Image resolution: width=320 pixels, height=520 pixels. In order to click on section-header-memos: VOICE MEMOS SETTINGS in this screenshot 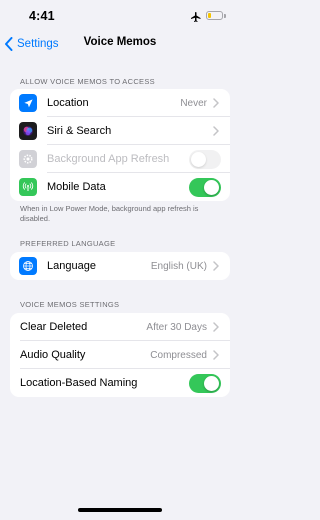, I will do `click(70, 304)`.